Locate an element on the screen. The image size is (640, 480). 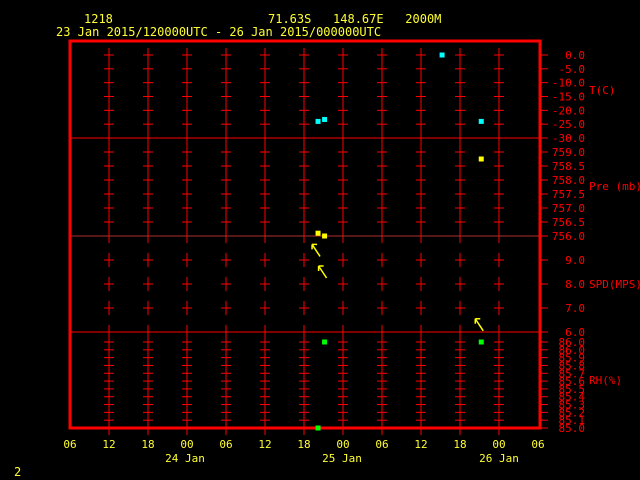
y-tick-label: -25.0 is located at coordinates (568, 124).